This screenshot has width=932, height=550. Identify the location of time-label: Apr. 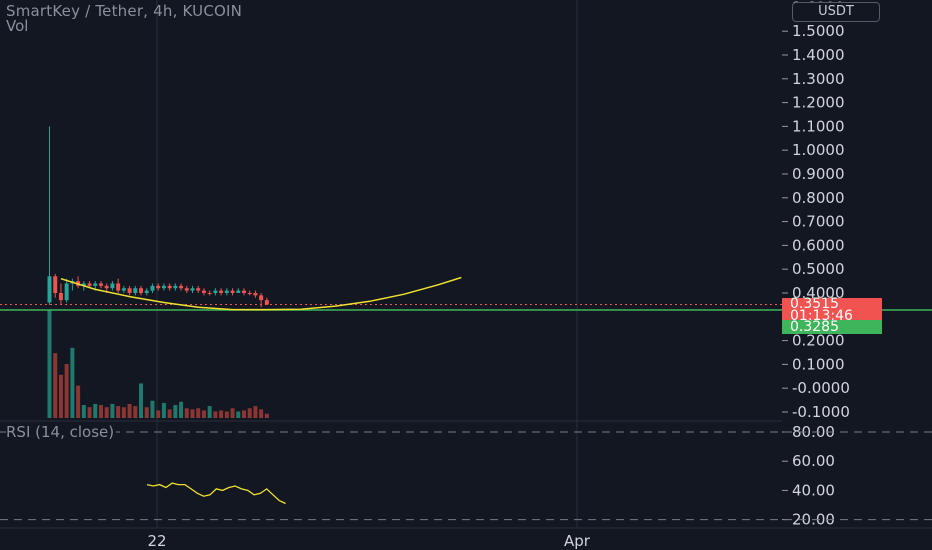
(577, 541).